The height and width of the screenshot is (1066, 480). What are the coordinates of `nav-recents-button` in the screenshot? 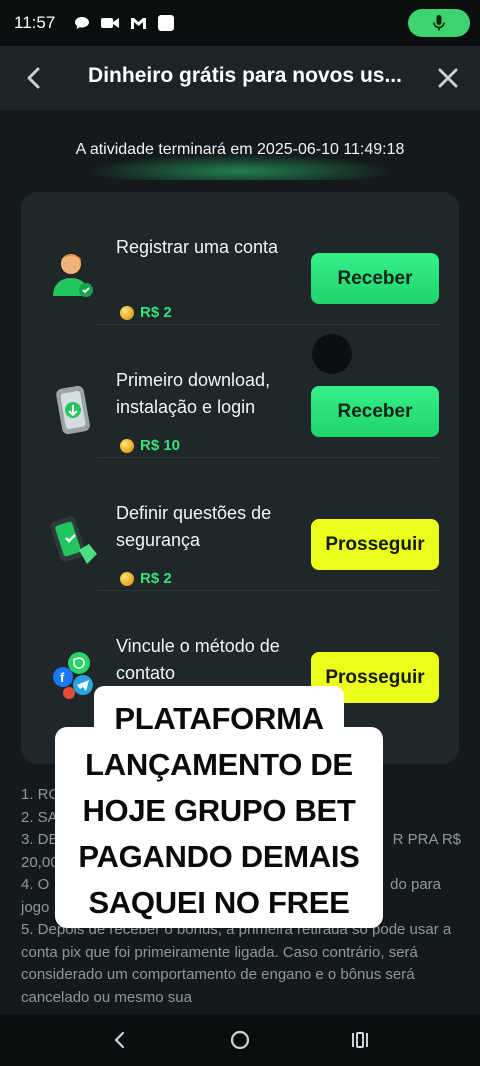 It's located at (360, 1040).